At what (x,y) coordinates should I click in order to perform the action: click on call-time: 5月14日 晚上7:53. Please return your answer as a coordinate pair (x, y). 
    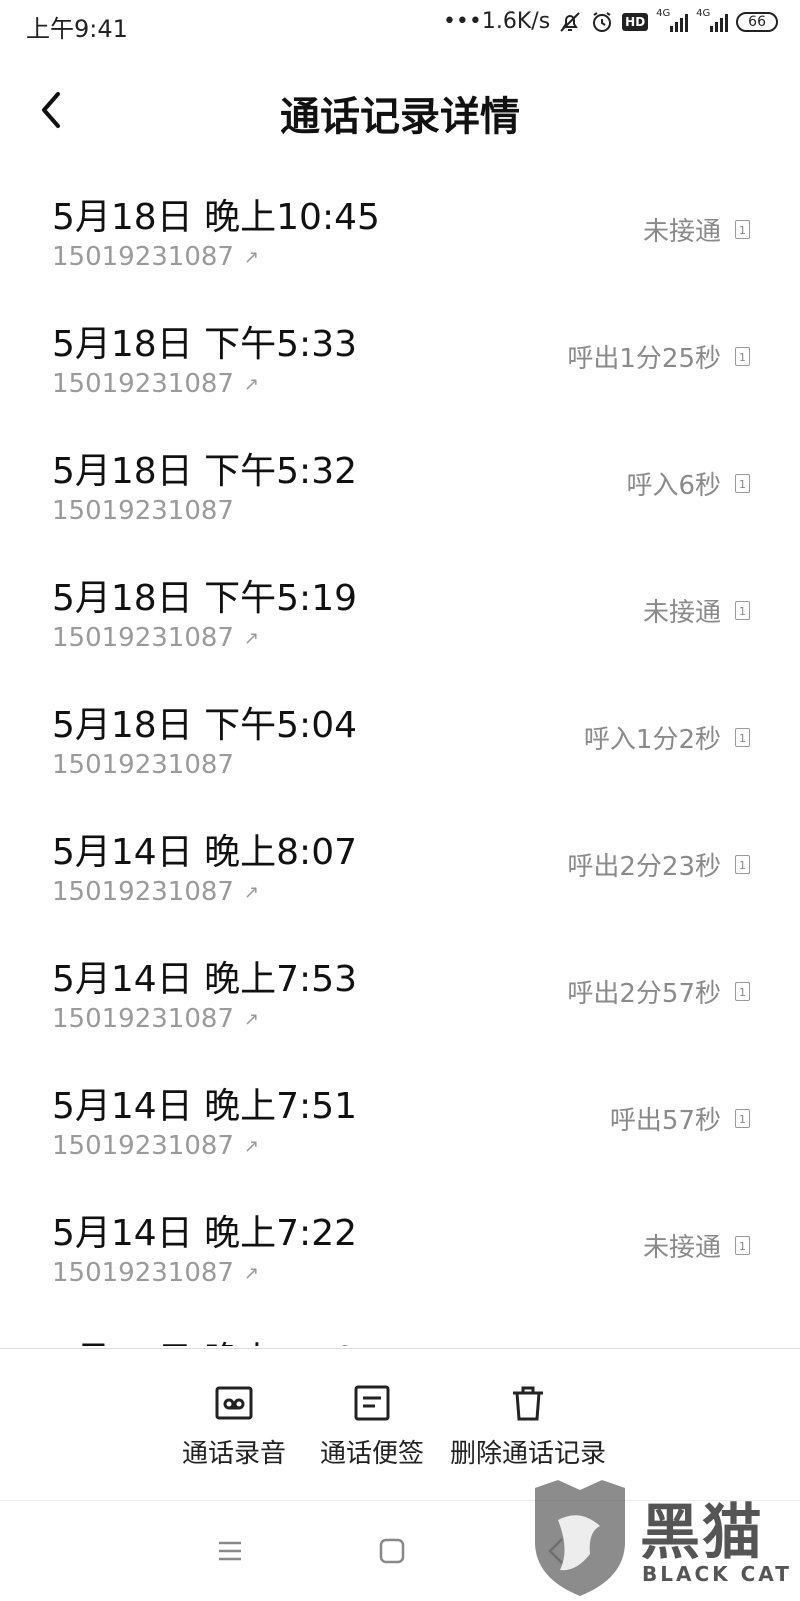
    Looking at the image, I should click on (204, 979).